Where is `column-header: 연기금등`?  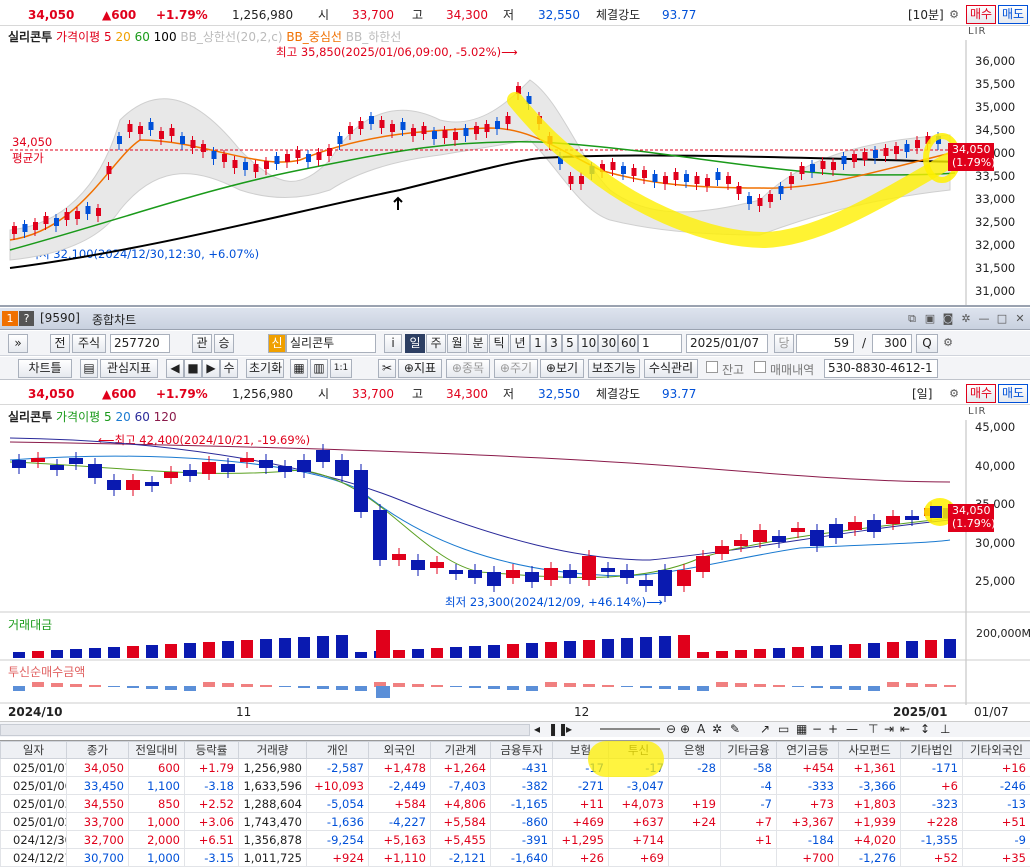
column-header: 연기금등 is located at coordinates (808, 750).